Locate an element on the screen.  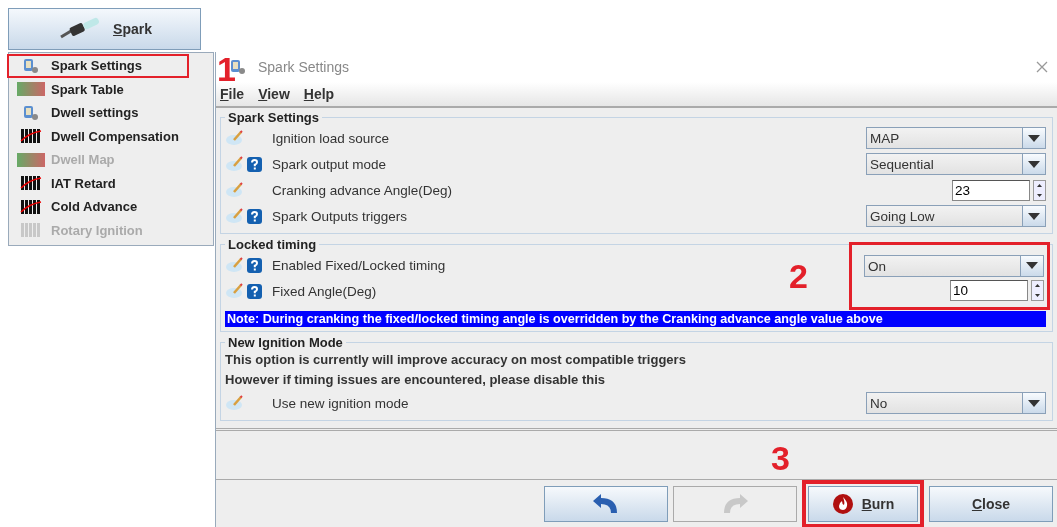
setting-label: Enabled Fixed/Locked timing is located at coordinates (359, 265).